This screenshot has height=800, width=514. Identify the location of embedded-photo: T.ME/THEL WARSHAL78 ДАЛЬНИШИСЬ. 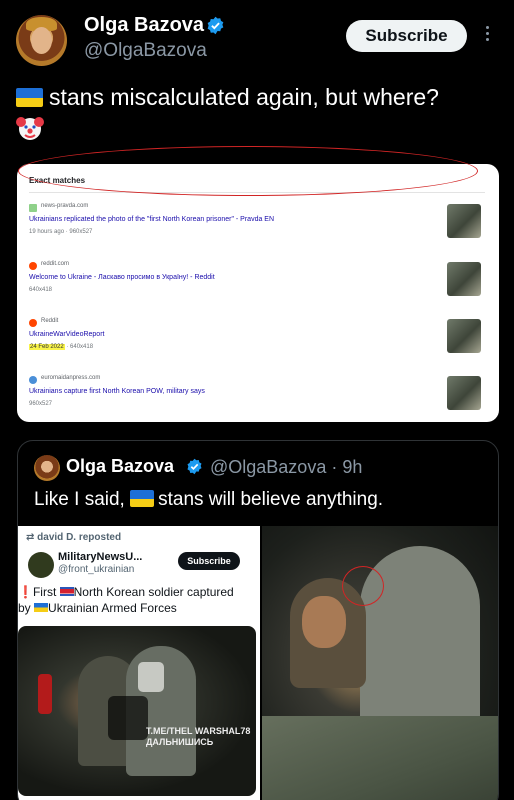
(137, 711).